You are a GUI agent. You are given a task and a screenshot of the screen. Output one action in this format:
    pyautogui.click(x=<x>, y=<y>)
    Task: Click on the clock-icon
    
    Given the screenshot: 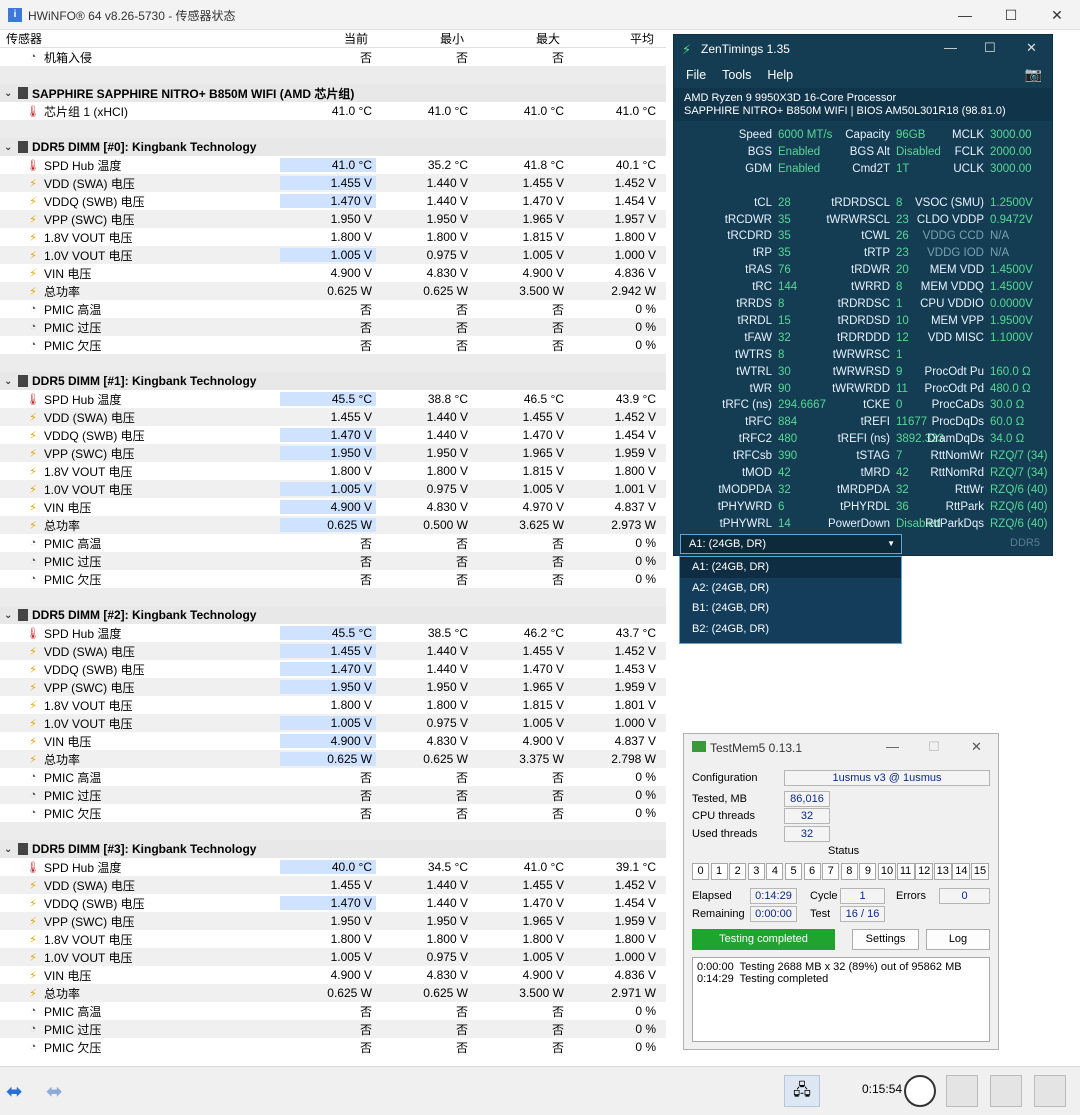 What is the action you would take?
    pyautogui.click(x=920, y=1091)
    